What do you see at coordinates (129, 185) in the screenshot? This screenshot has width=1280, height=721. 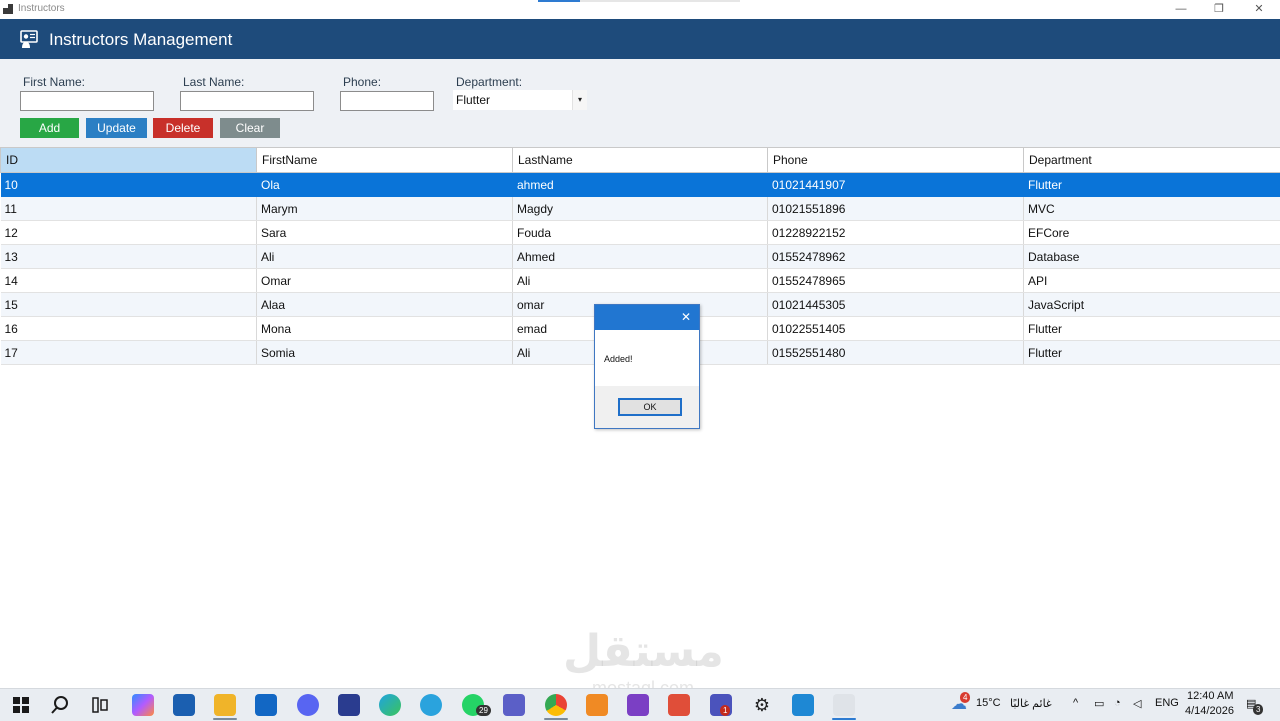 I see `cell-id: 10` at bounding box center [129, 185].